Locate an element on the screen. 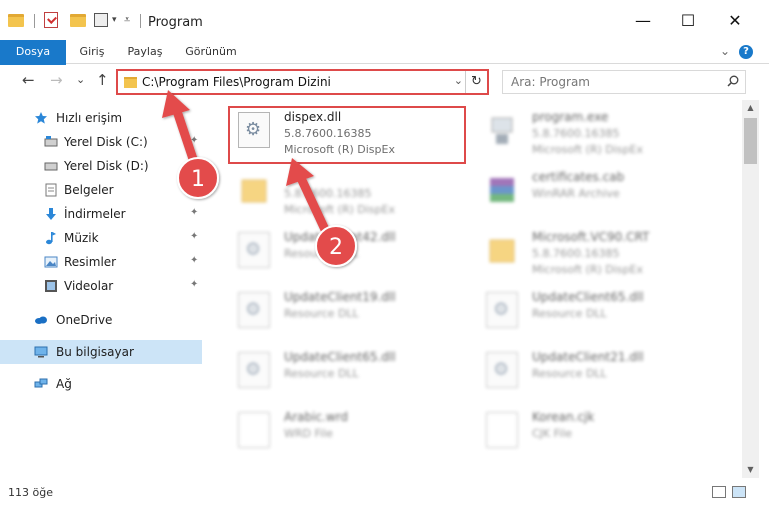 Image resolution: width=769 pixels, height=518 pixels. file-type: WinRAR Archive is located at coordinates (576, 193).